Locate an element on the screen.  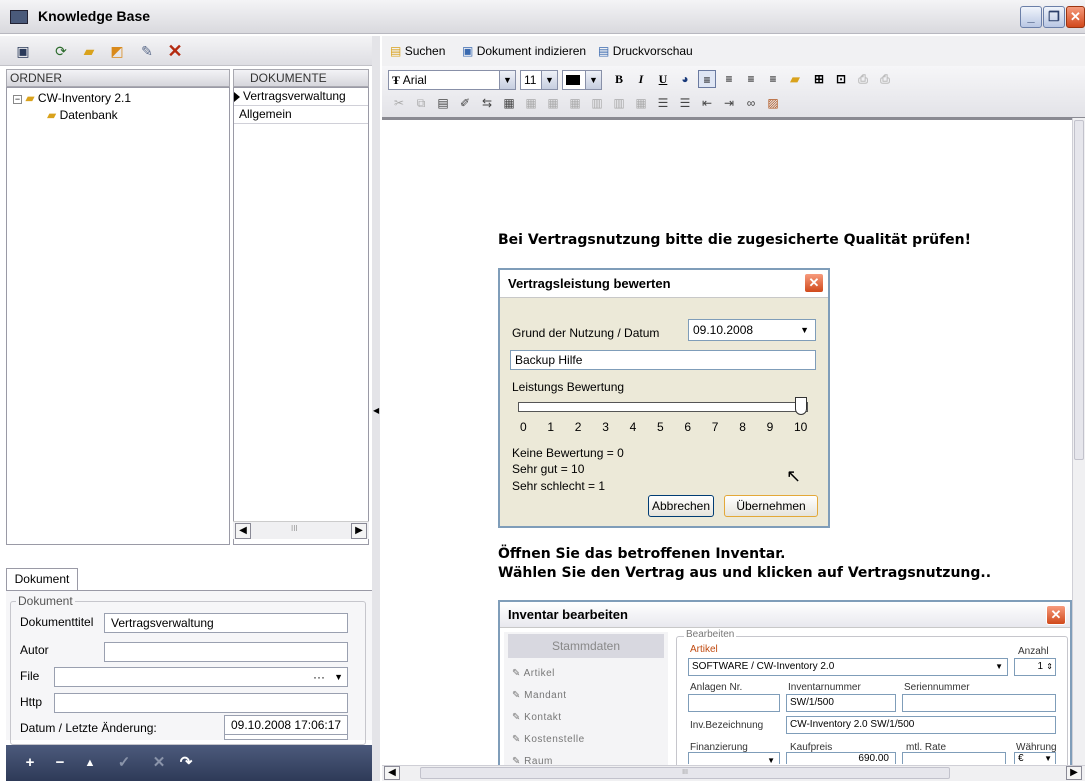
export-icon: ⊡ is located at coordinates (841, 79).